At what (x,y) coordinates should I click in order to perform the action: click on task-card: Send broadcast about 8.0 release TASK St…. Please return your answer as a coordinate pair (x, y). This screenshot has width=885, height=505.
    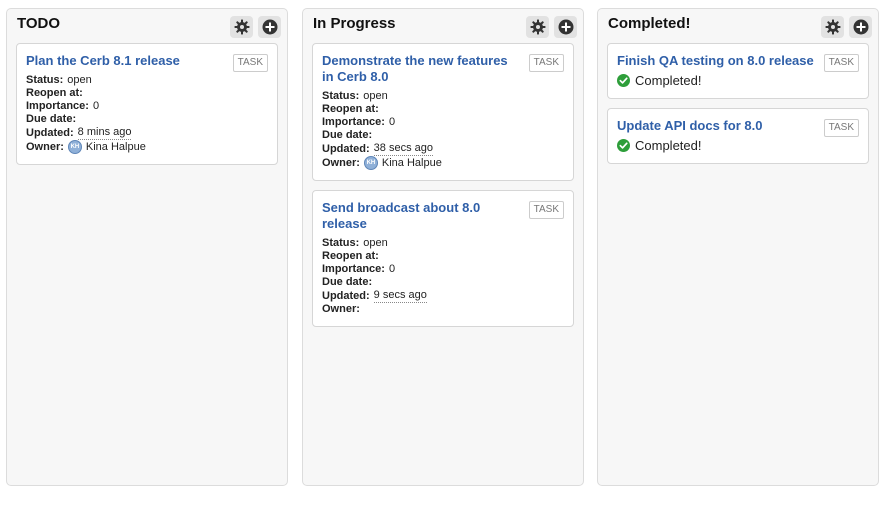
    Looking at the image, I should click on (443, 258).